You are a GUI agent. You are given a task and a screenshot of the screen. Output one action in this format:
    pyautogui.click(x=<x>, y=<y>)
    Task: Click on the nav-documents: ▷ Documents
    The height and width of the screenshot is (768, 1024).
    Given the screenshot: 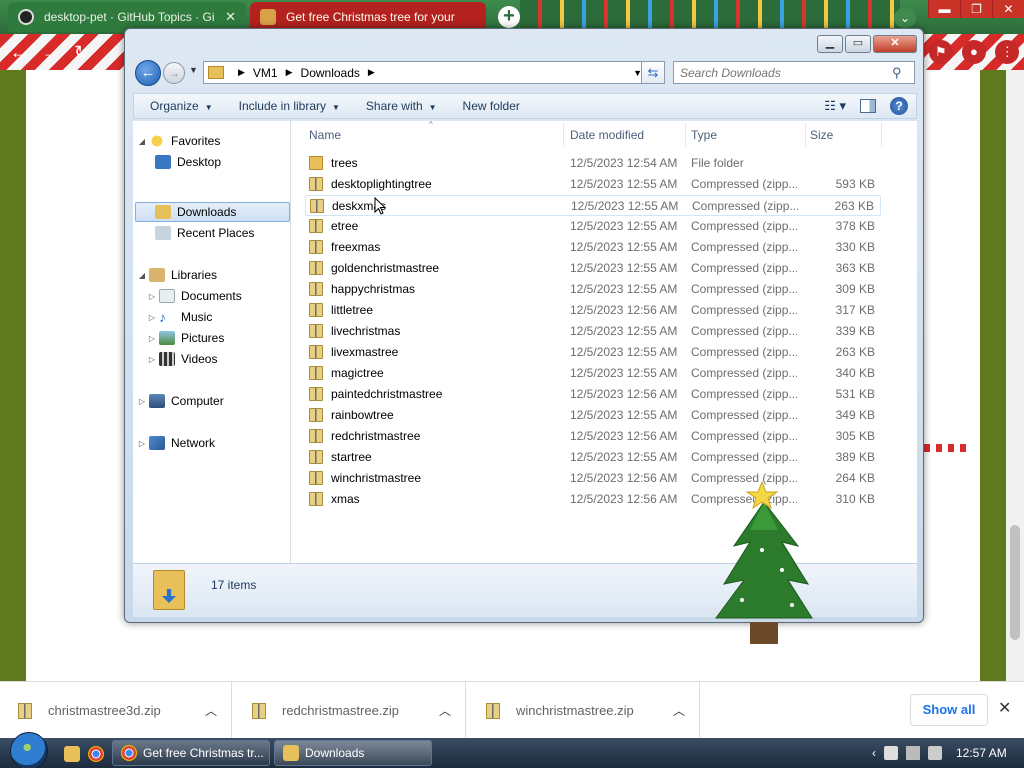 What is the action you would take?
    pyautogui.click(x=194, y=296)
    